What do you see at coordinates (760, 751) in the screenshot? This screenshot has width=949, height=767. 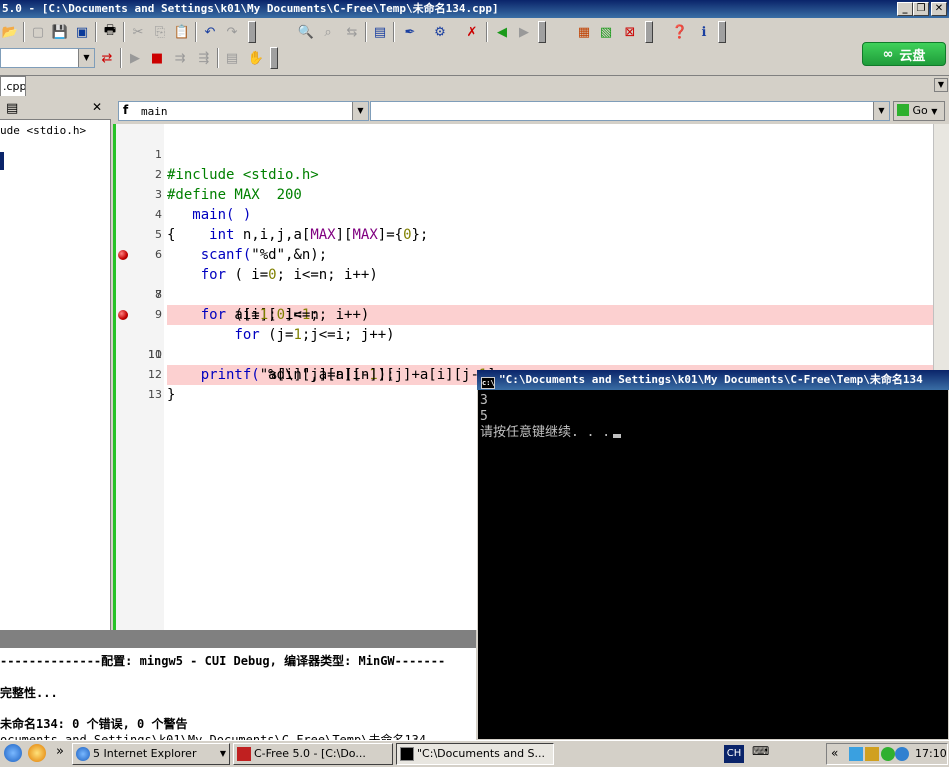 I see `input-method-icon: ⌨` at bounding box center [760, 751].